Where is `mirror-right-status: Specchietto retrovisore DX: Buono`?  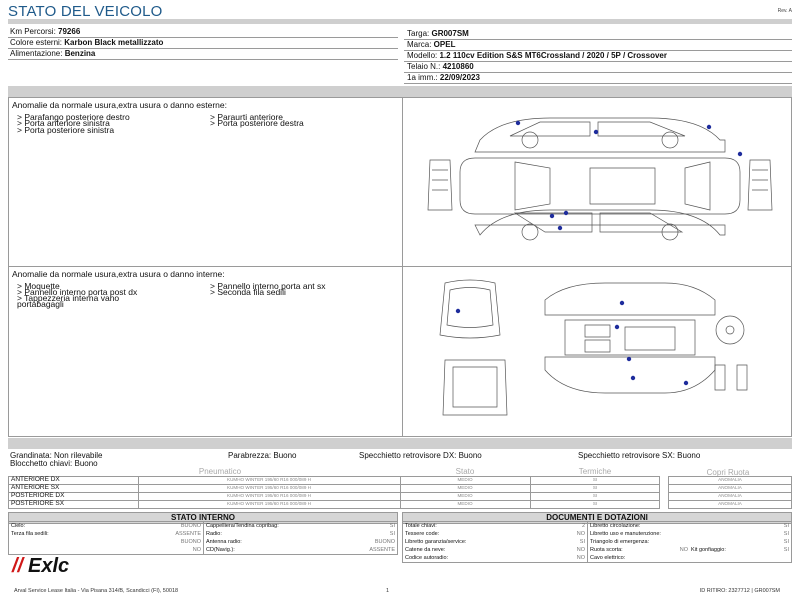
mirror-right-status: Specchietto retrovisore DX: Buono is located at coordinates (420, 455).